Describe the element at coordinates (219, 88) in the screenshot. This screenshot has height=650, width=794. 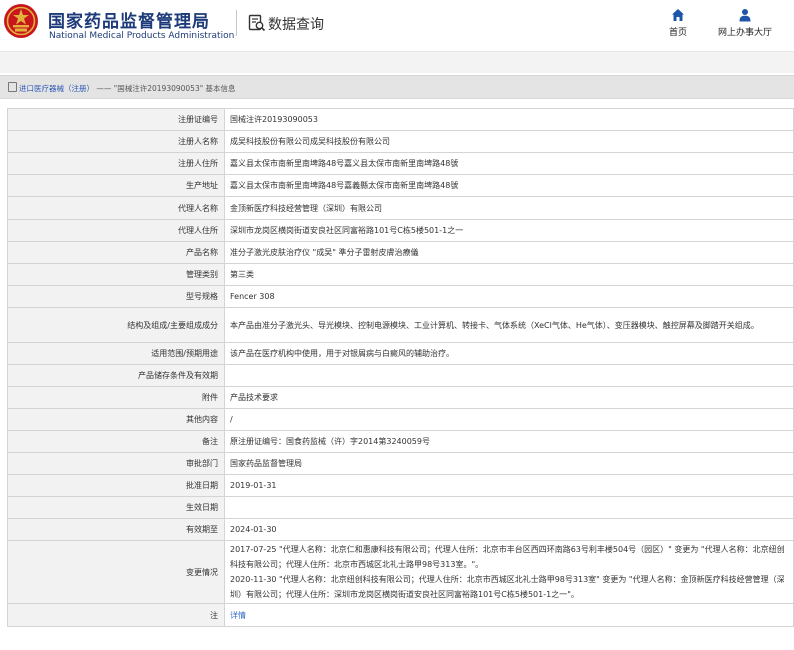
I see `breadcrumb-suffix: 基本信息` at that location.